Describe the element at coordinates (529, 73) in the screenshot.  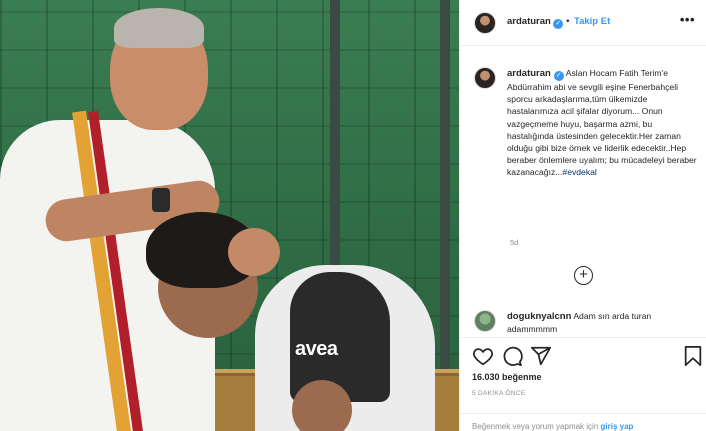
I see `caption-username: ardaturan` at that location.